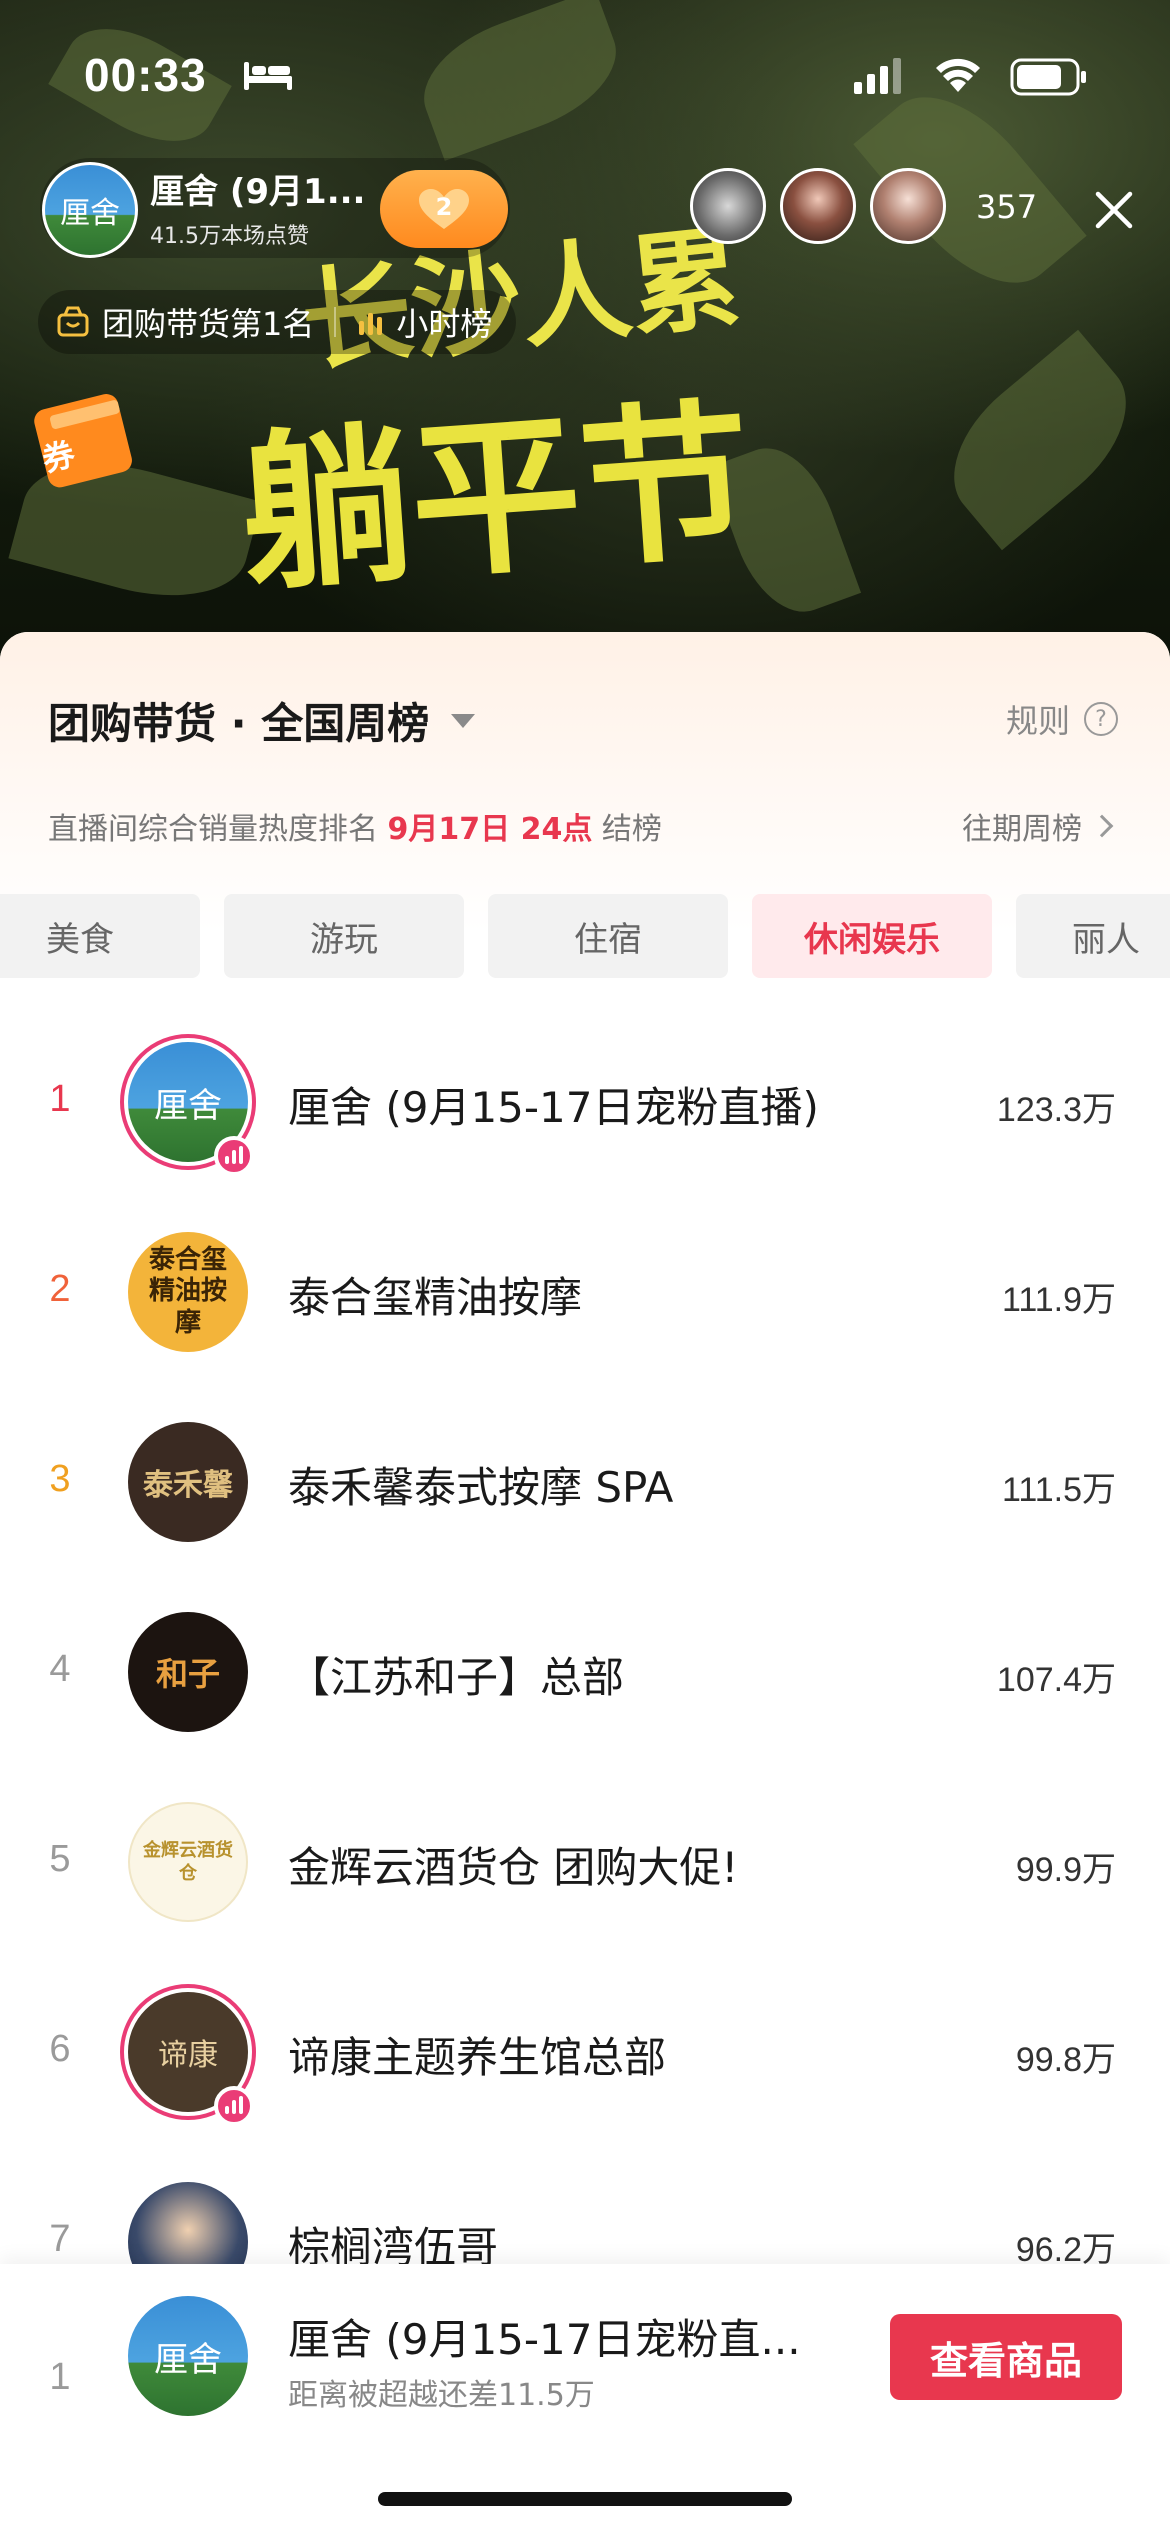 The image size is (1170, 2532). What do you see at coordinates (1114, 210) in the screenshot?
I see `close-icon` at bounding box center [1114, 210].